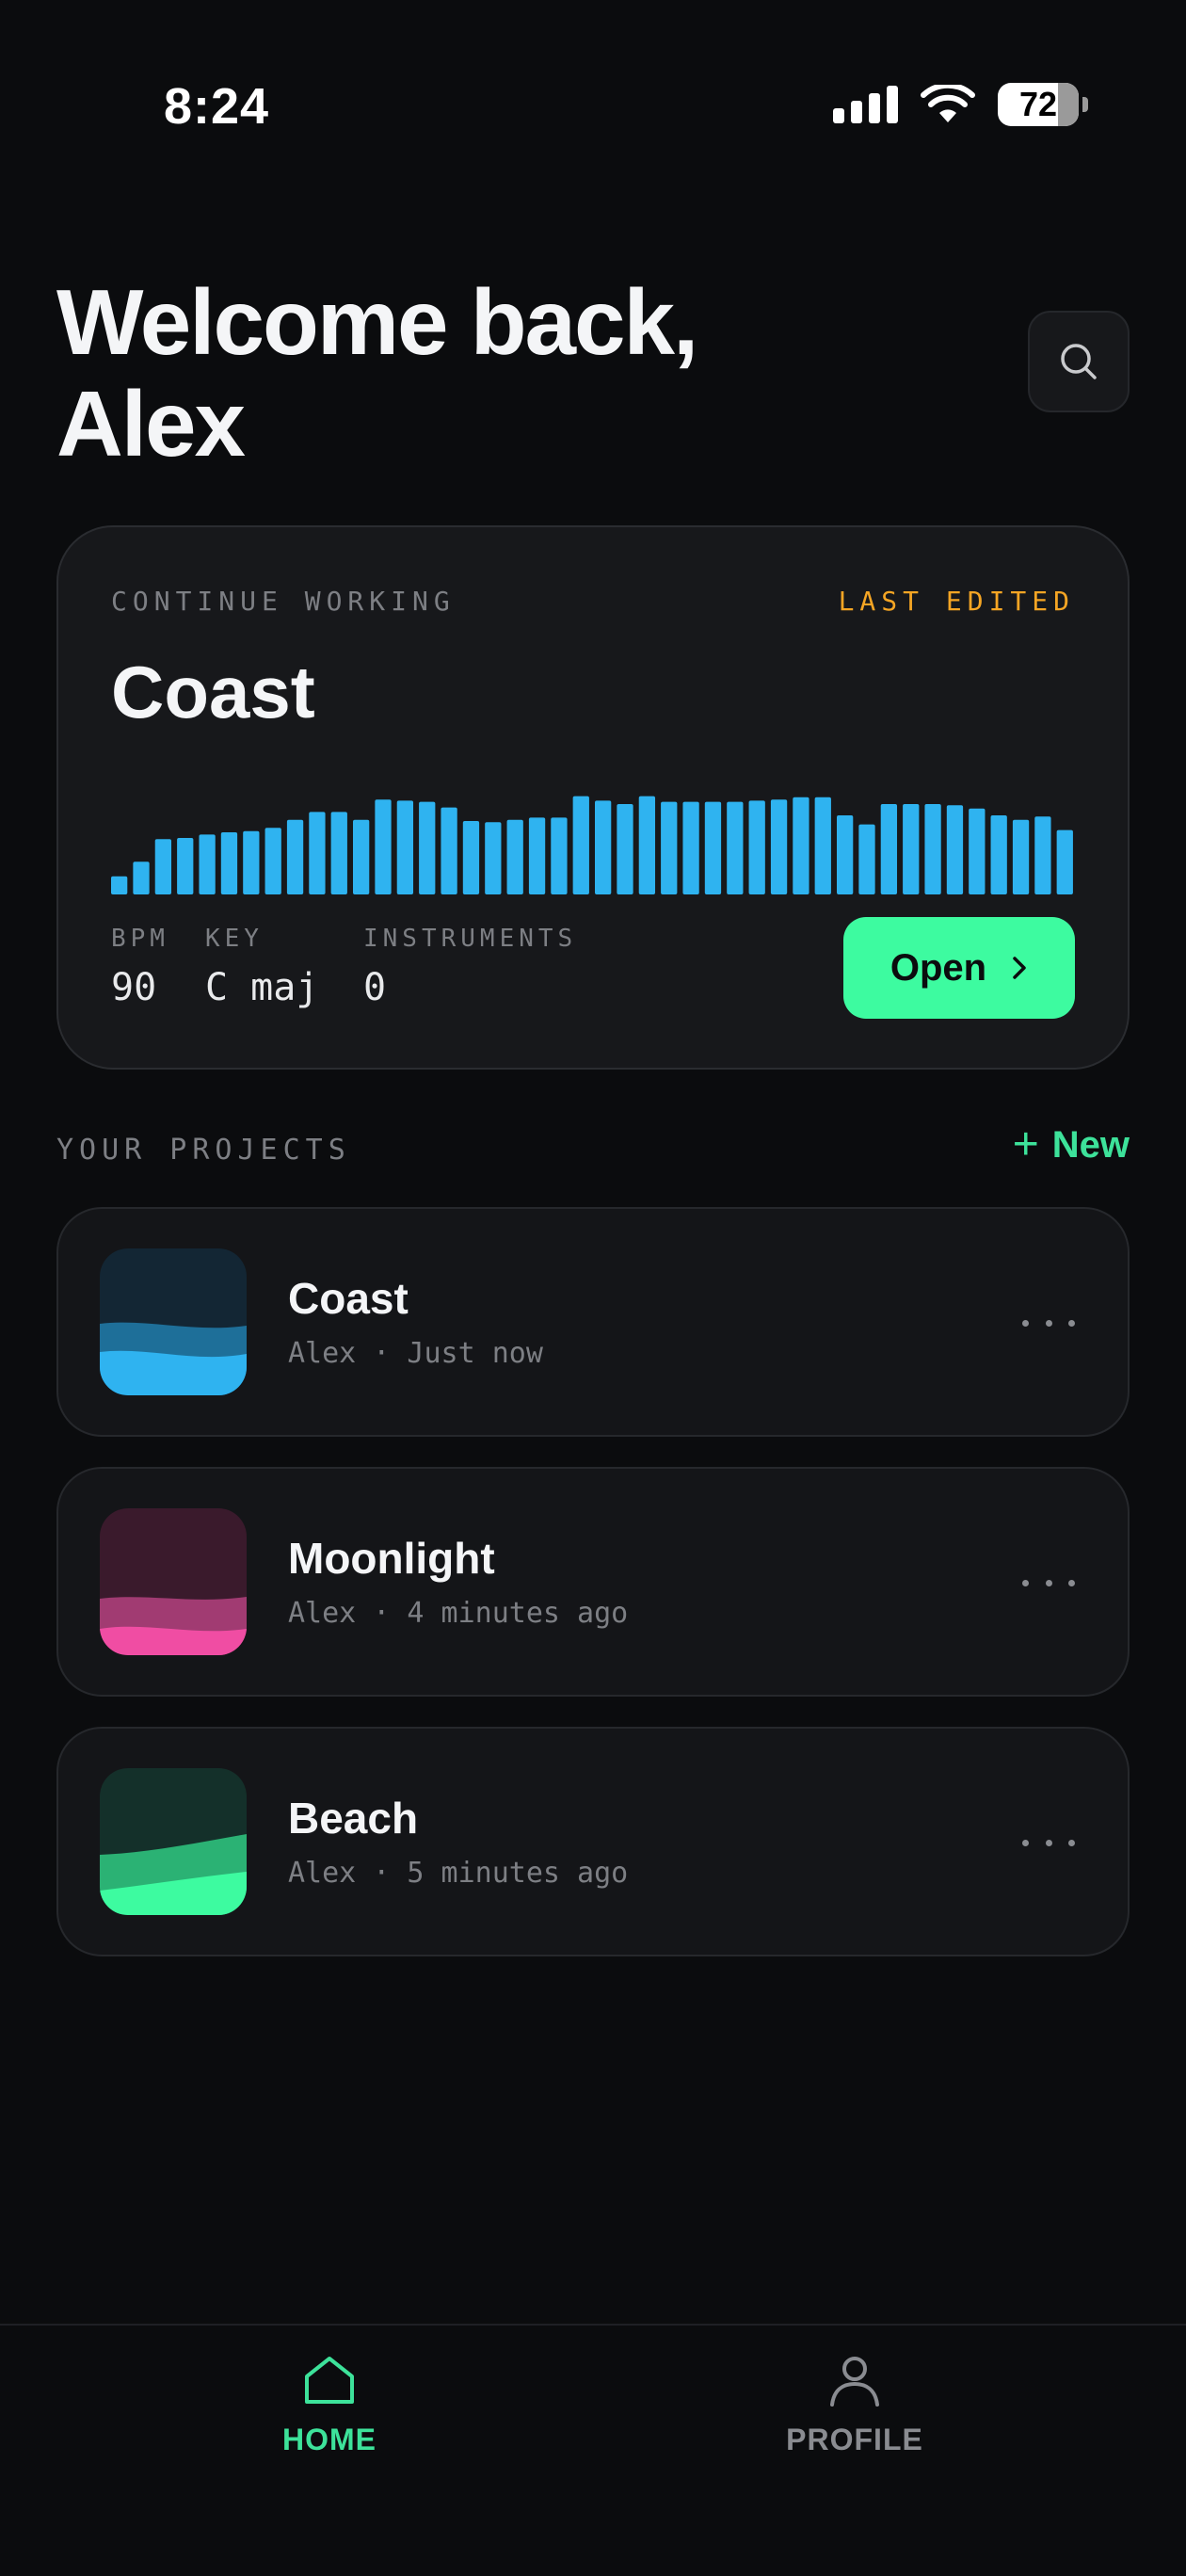  I want to click on plus-icon: +, so click(1025, 1144).